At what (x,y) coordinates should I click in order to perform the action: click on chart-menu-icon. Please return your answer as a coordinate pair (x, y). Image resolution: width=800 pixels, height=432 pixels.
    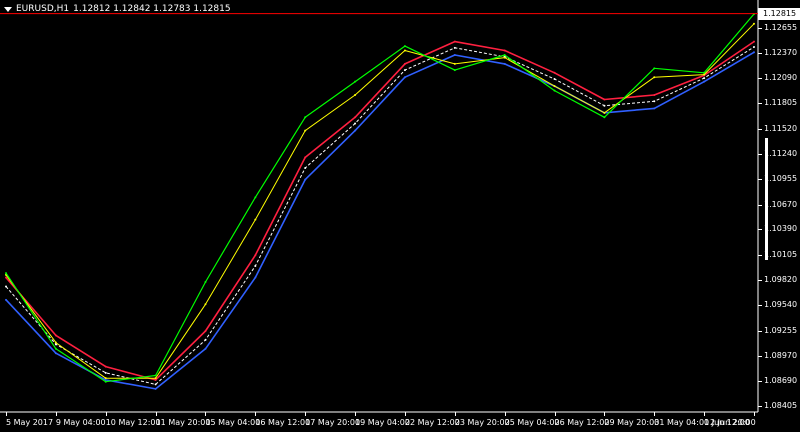
    Looking at the image, I should click on (8, 9).